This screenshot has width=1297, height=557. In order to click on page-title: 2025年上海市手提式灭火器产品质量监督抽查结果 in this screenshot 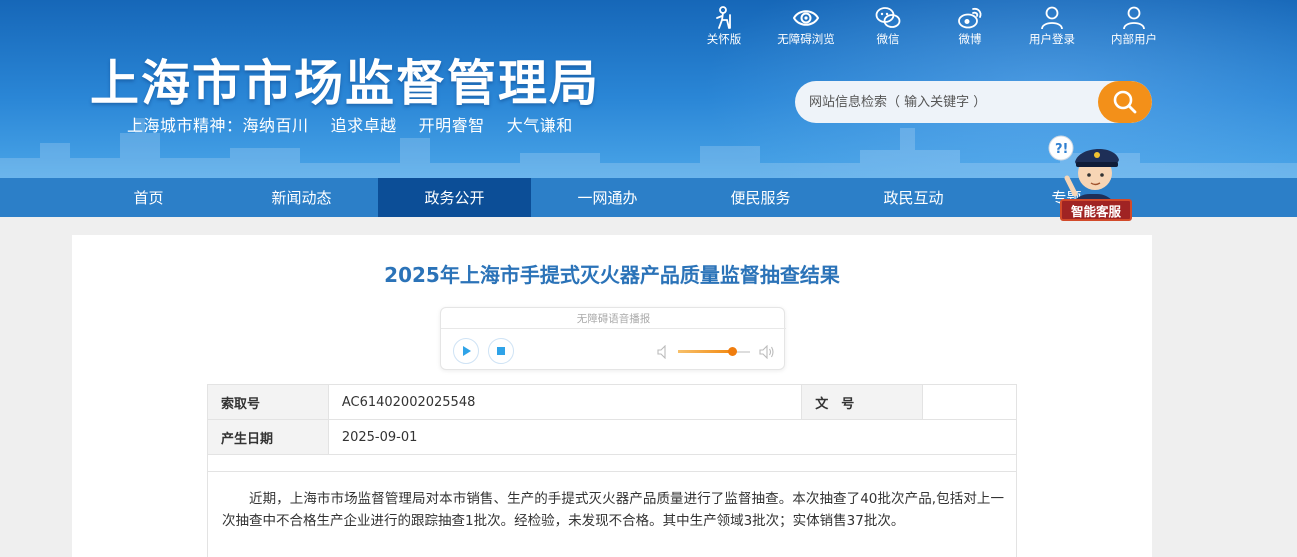, I will do `click(612, 275)`.